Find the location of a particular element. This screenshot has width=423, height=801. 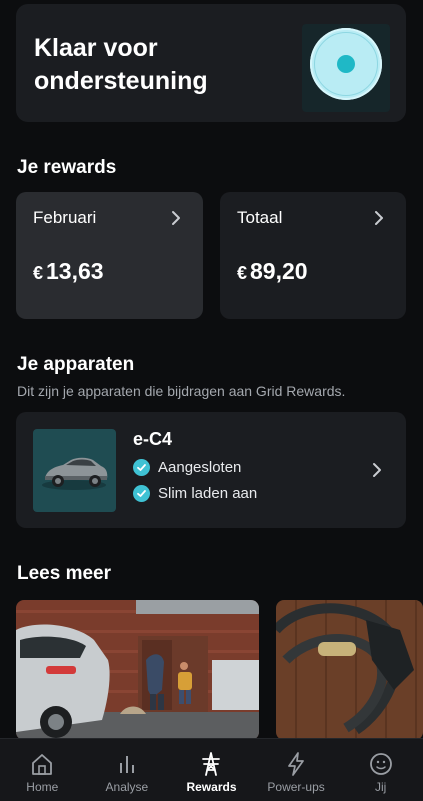

tab-jij: Jij is located at coordinates (380, 770).